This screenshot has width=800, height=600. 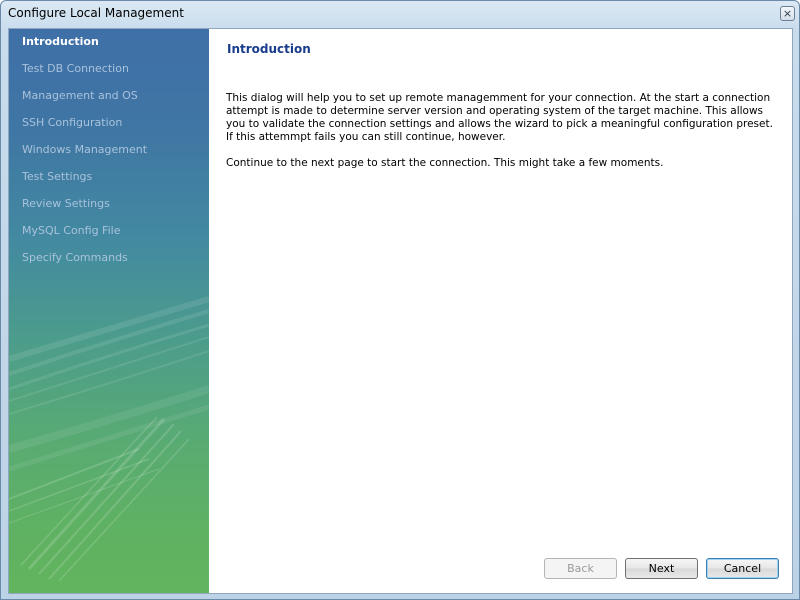 What do you see at coordinates (400, 14) in the screenshot?
I see `title-bar: Configure Local Management ×` at bounding box center [400, 14].